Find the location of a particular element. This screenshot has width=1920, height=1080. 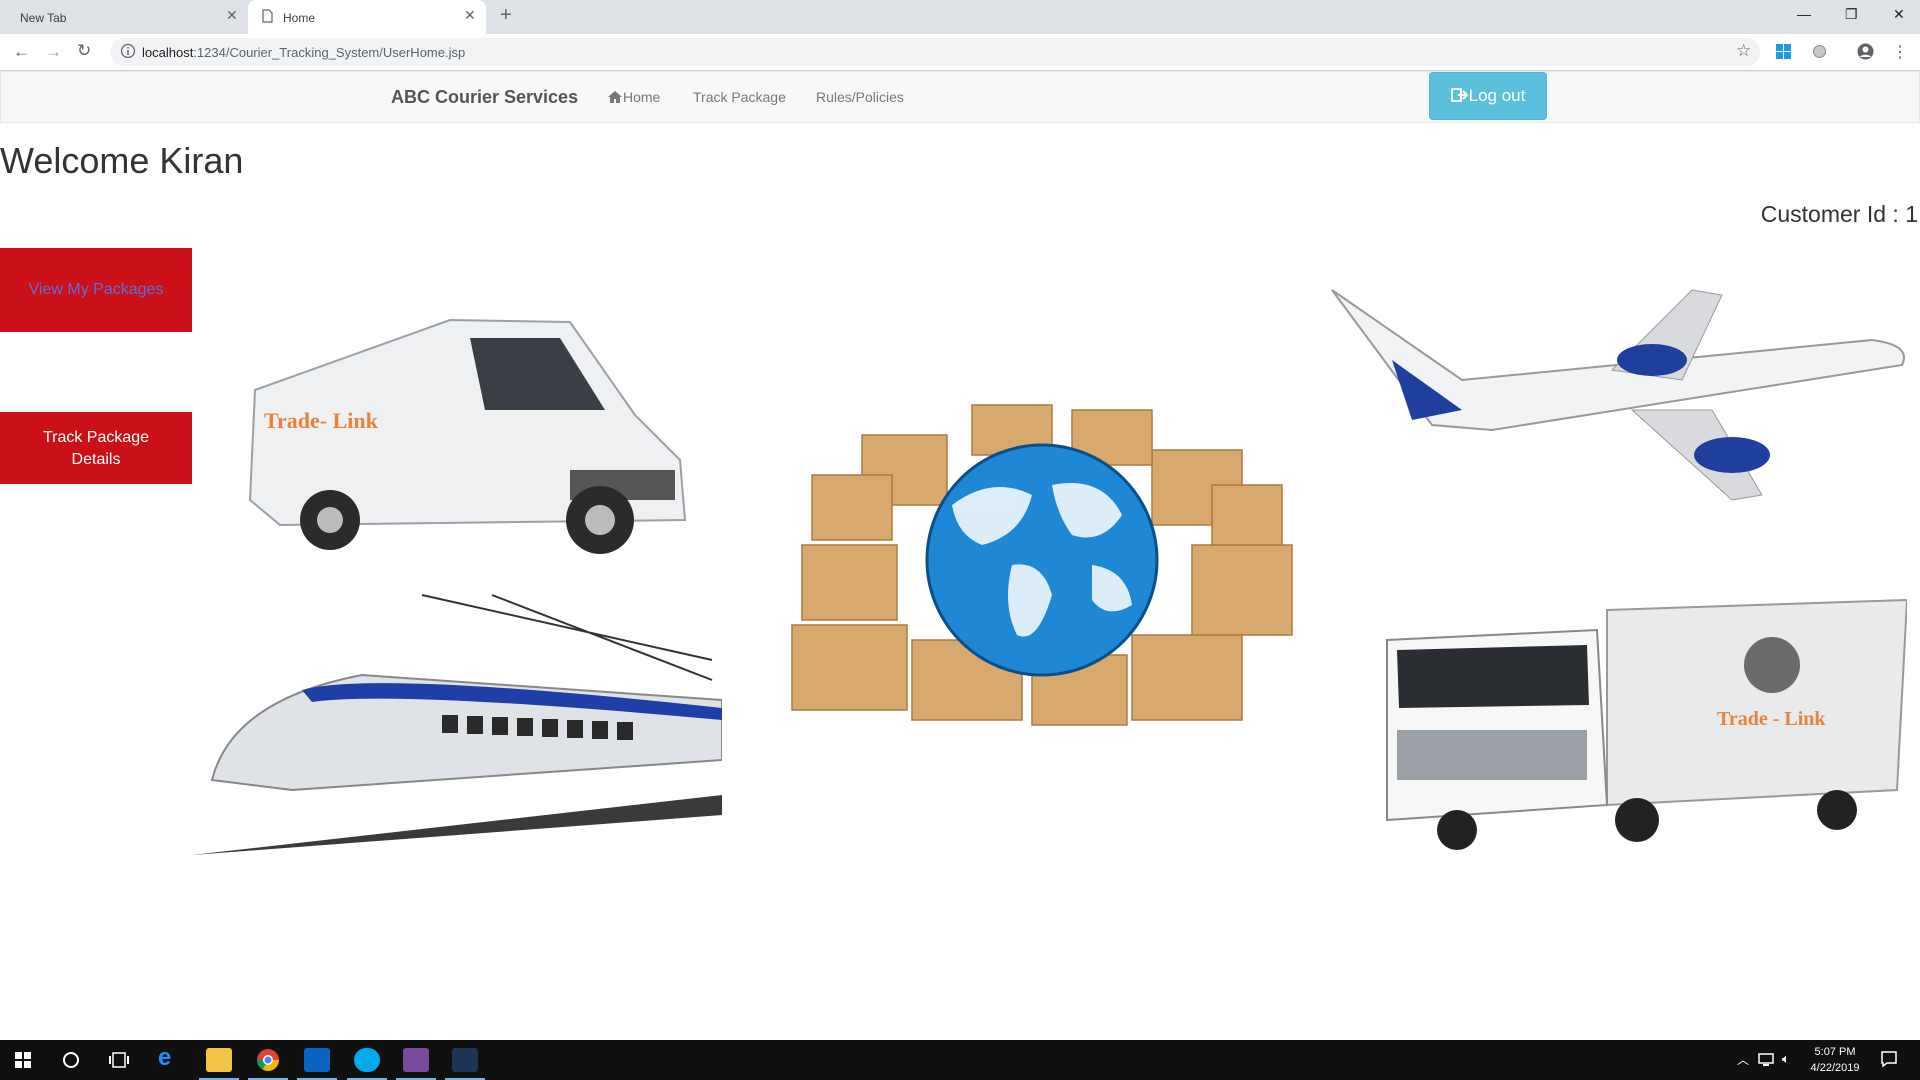

close-window-icon: ✕ is located at coordinates (1899, 14).